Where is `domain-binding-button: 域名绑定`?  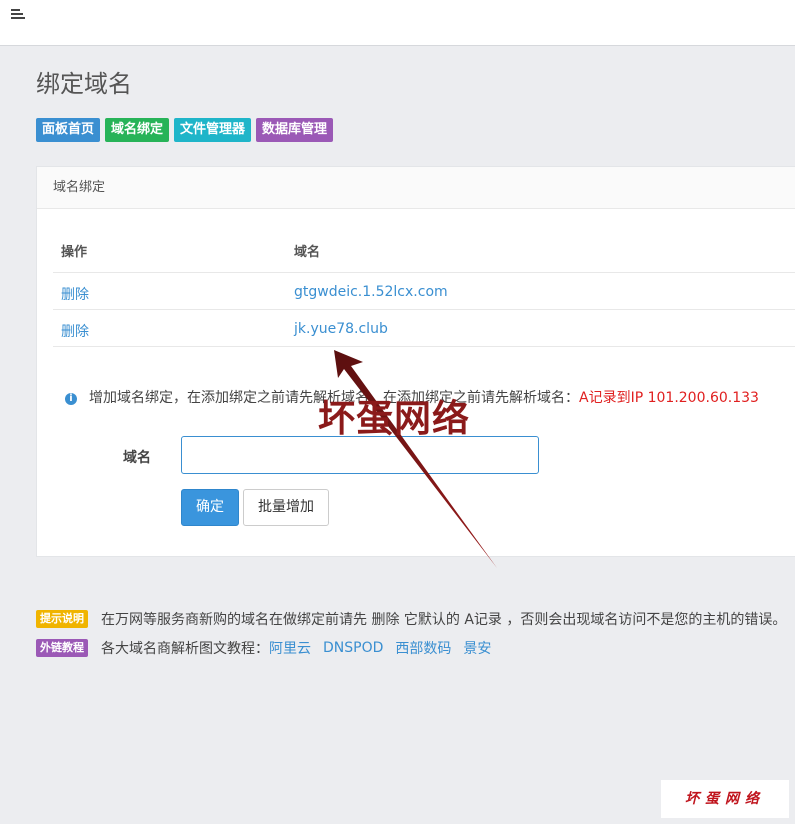
domain-binding-button: 域名绑定 is located at coordinates (137, 130).